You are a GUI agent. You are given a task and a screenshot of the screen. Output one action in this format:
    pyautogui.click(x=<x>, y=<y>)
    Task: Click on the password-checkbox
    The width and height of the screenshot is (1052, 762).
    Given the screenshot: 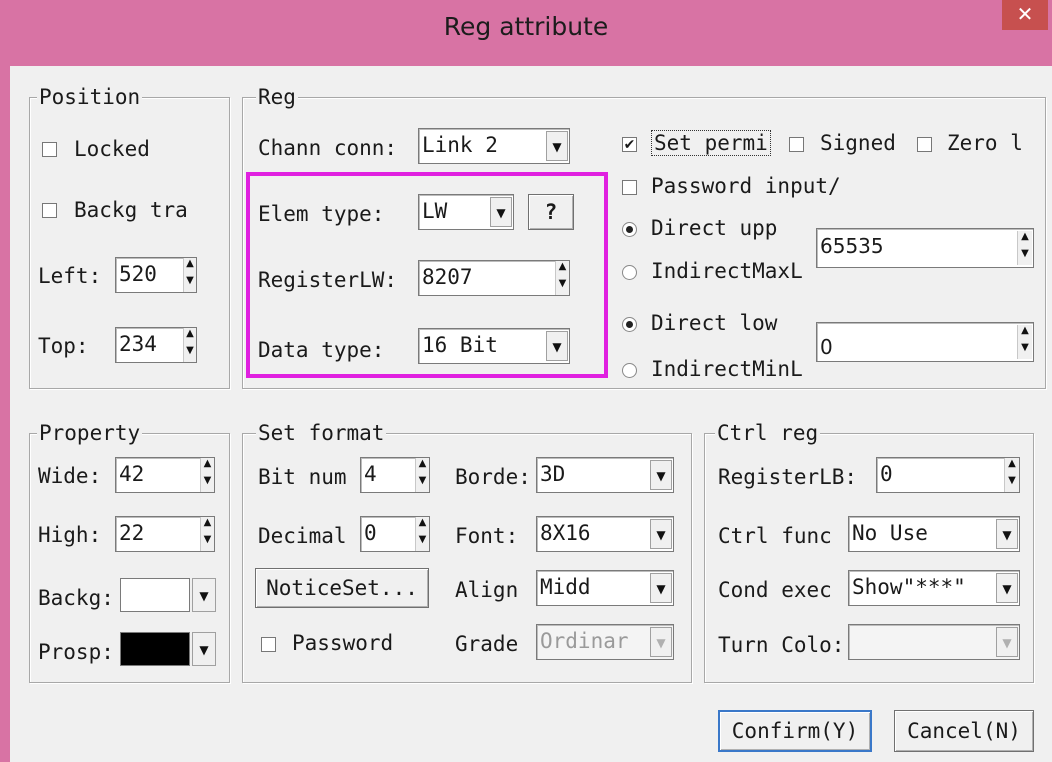 What is the action you would take?
    pyautogui.click(x=268, y=644)
    